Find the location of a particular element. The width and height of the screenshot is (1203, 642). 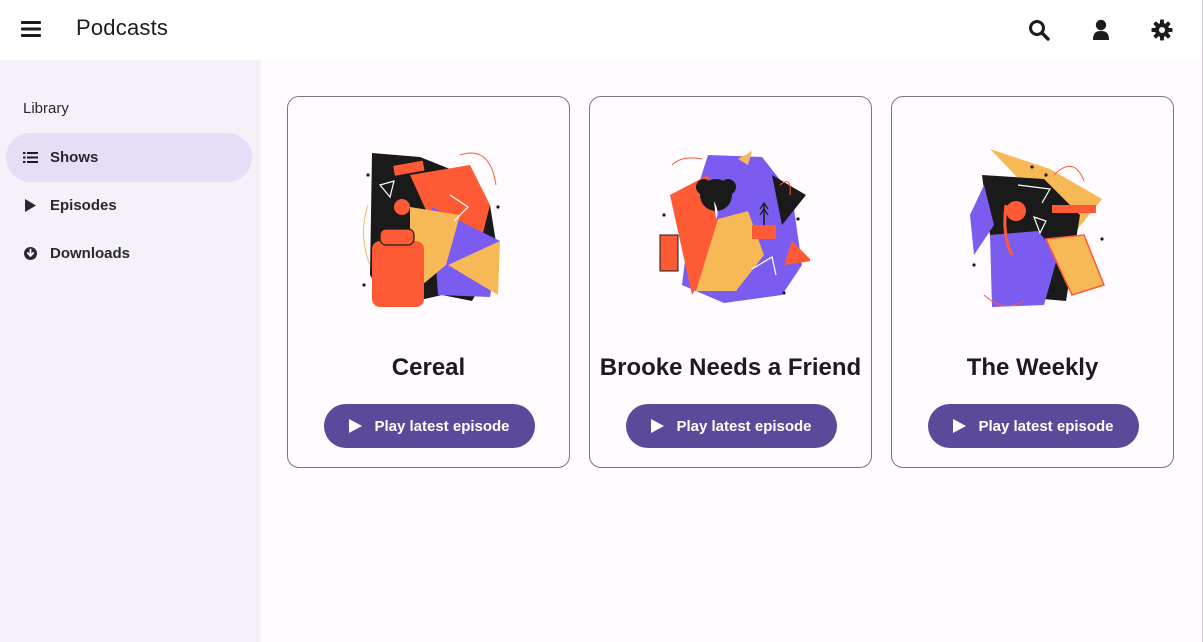

top-app-bar: Podcasts is located at coordinates (601, 30).